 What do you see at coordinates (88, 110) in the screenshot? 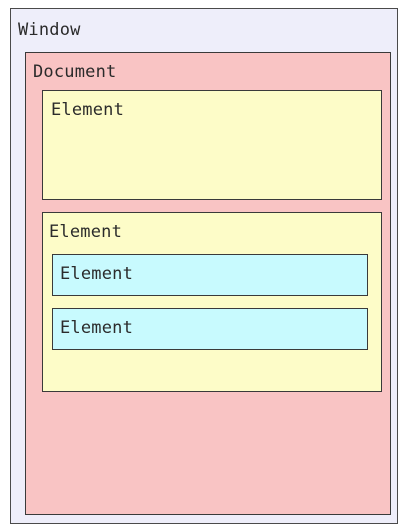
I see `element-label: Element` at bounding box center [88, 110].